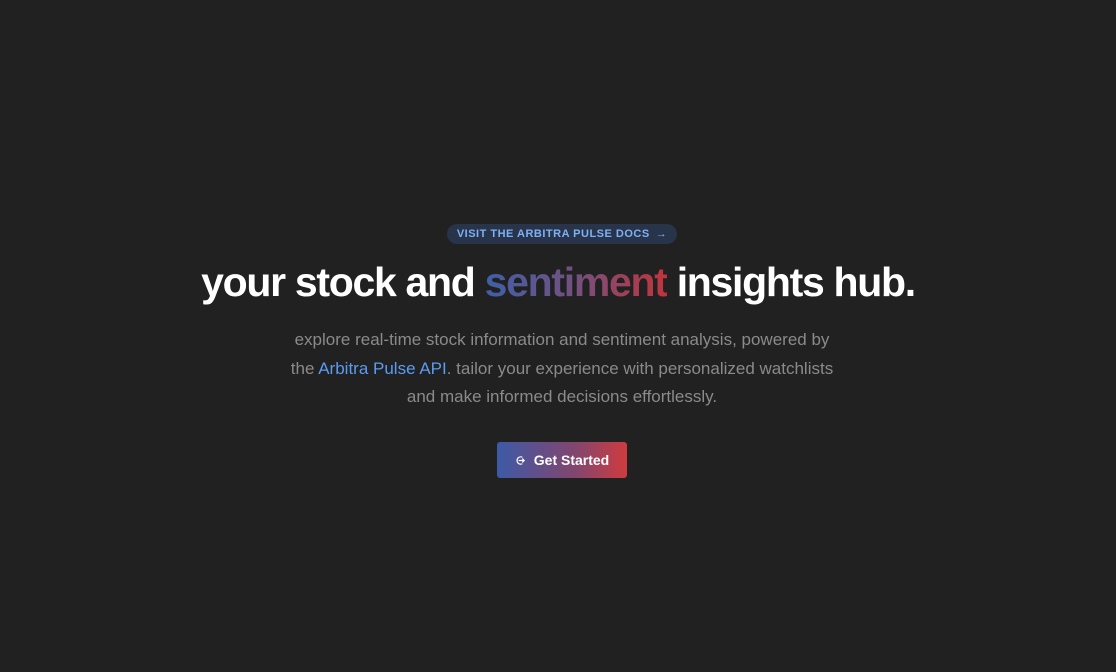 The height and width of the screenshot is (672, 1116). I want to click on api-docs-link: Arbitra Pulse API, so click(382, 368).